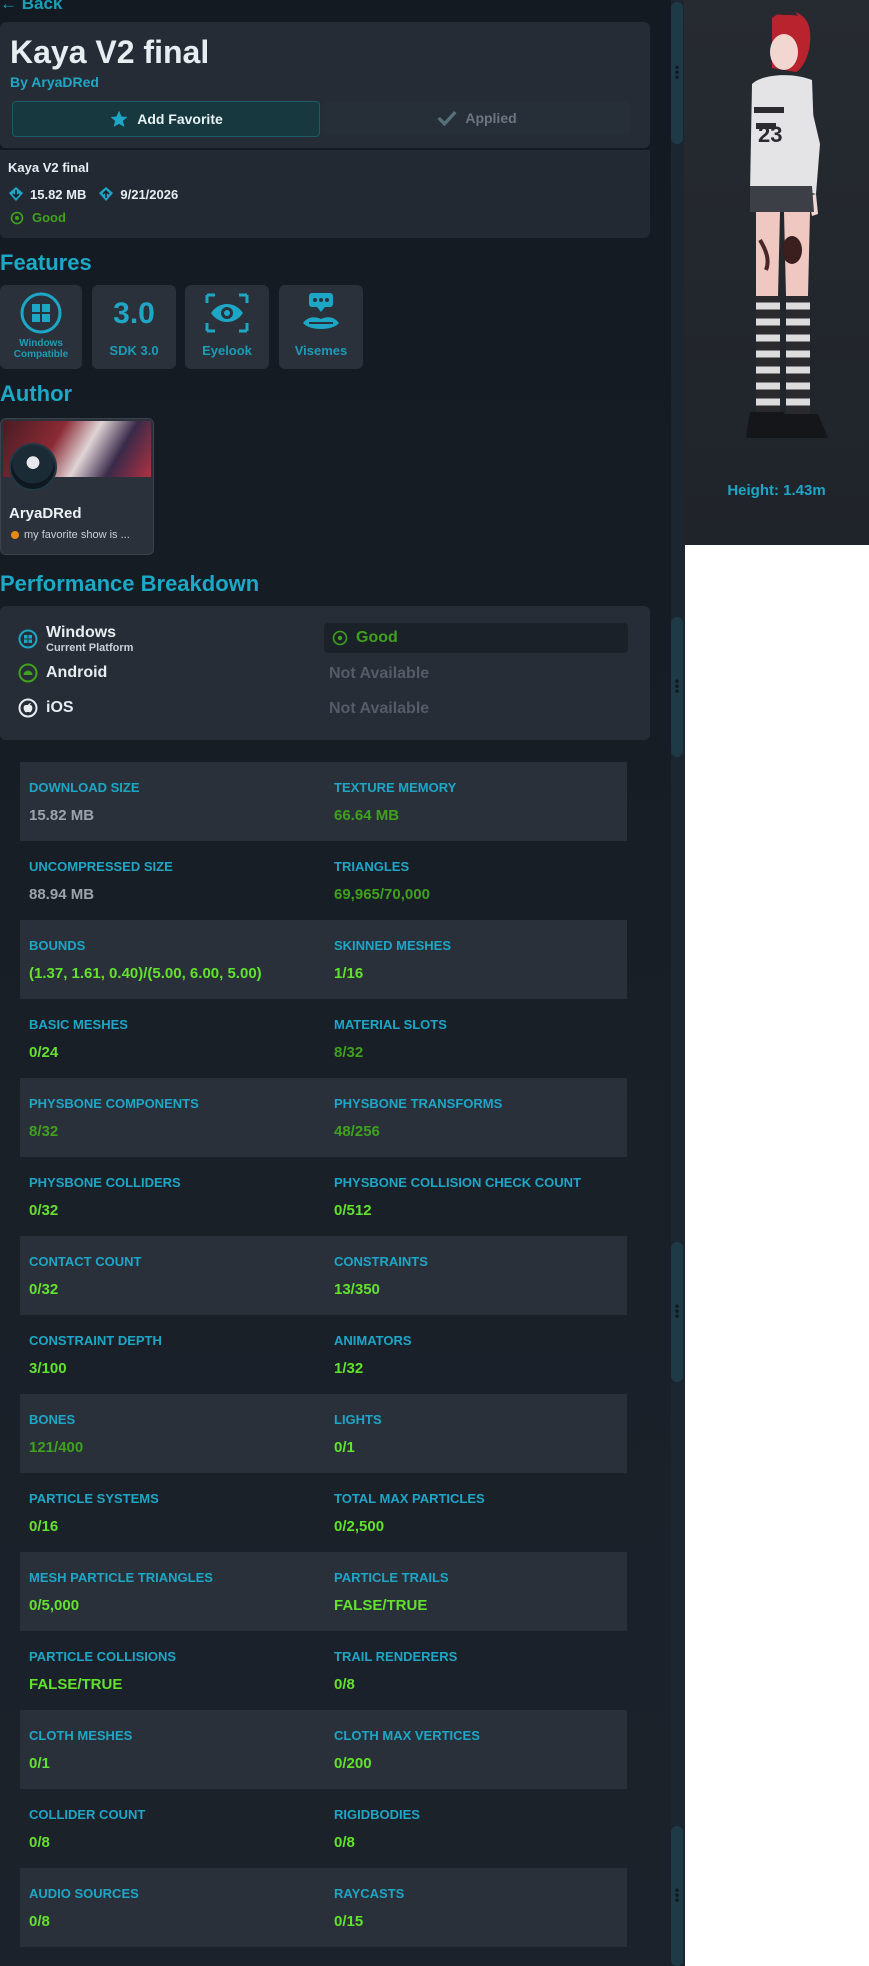  Describe the element at coordinates (119, 118) in the screenshot. I see `star-icon` at that location.